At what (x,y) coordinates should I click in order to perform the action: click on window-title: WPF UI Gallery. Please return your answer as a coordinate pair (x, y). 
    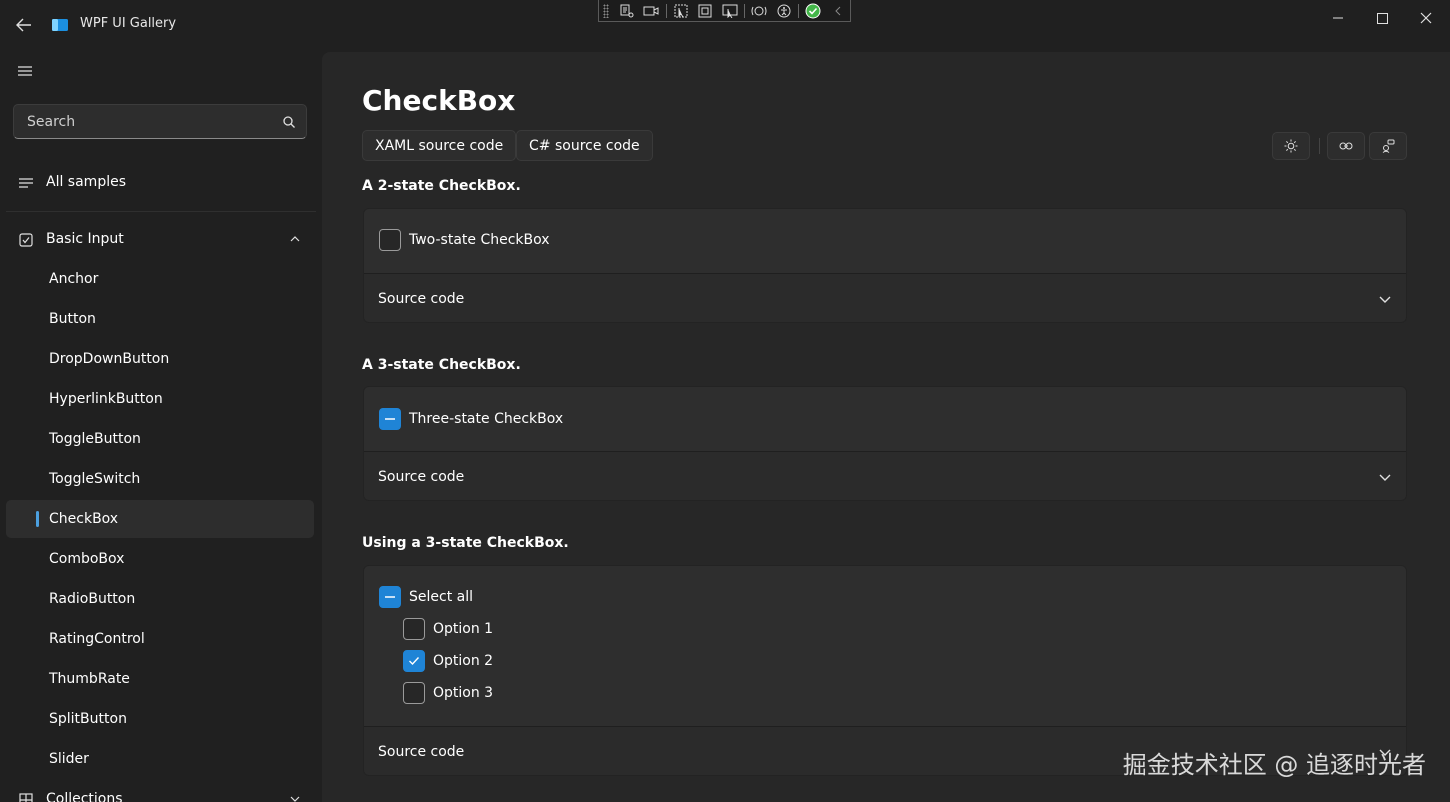
    Looking at the image, I should click on (128, 23).